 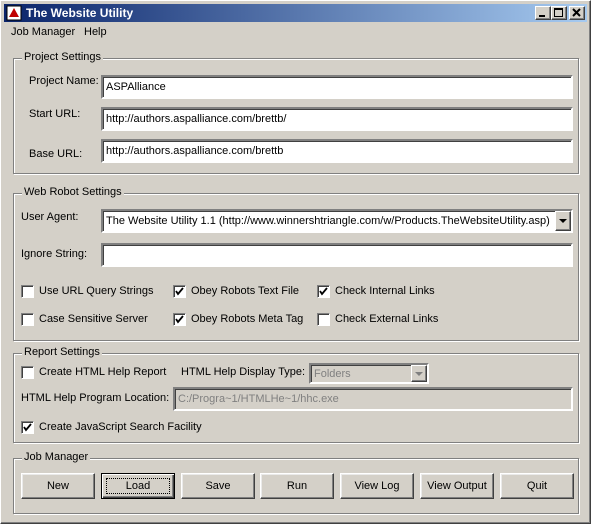 What do you see at coordinates (73, 192) in the screenshot?
I see `web-robot-settings-title: Web Robot Settings` at bounding box center [73, 192].